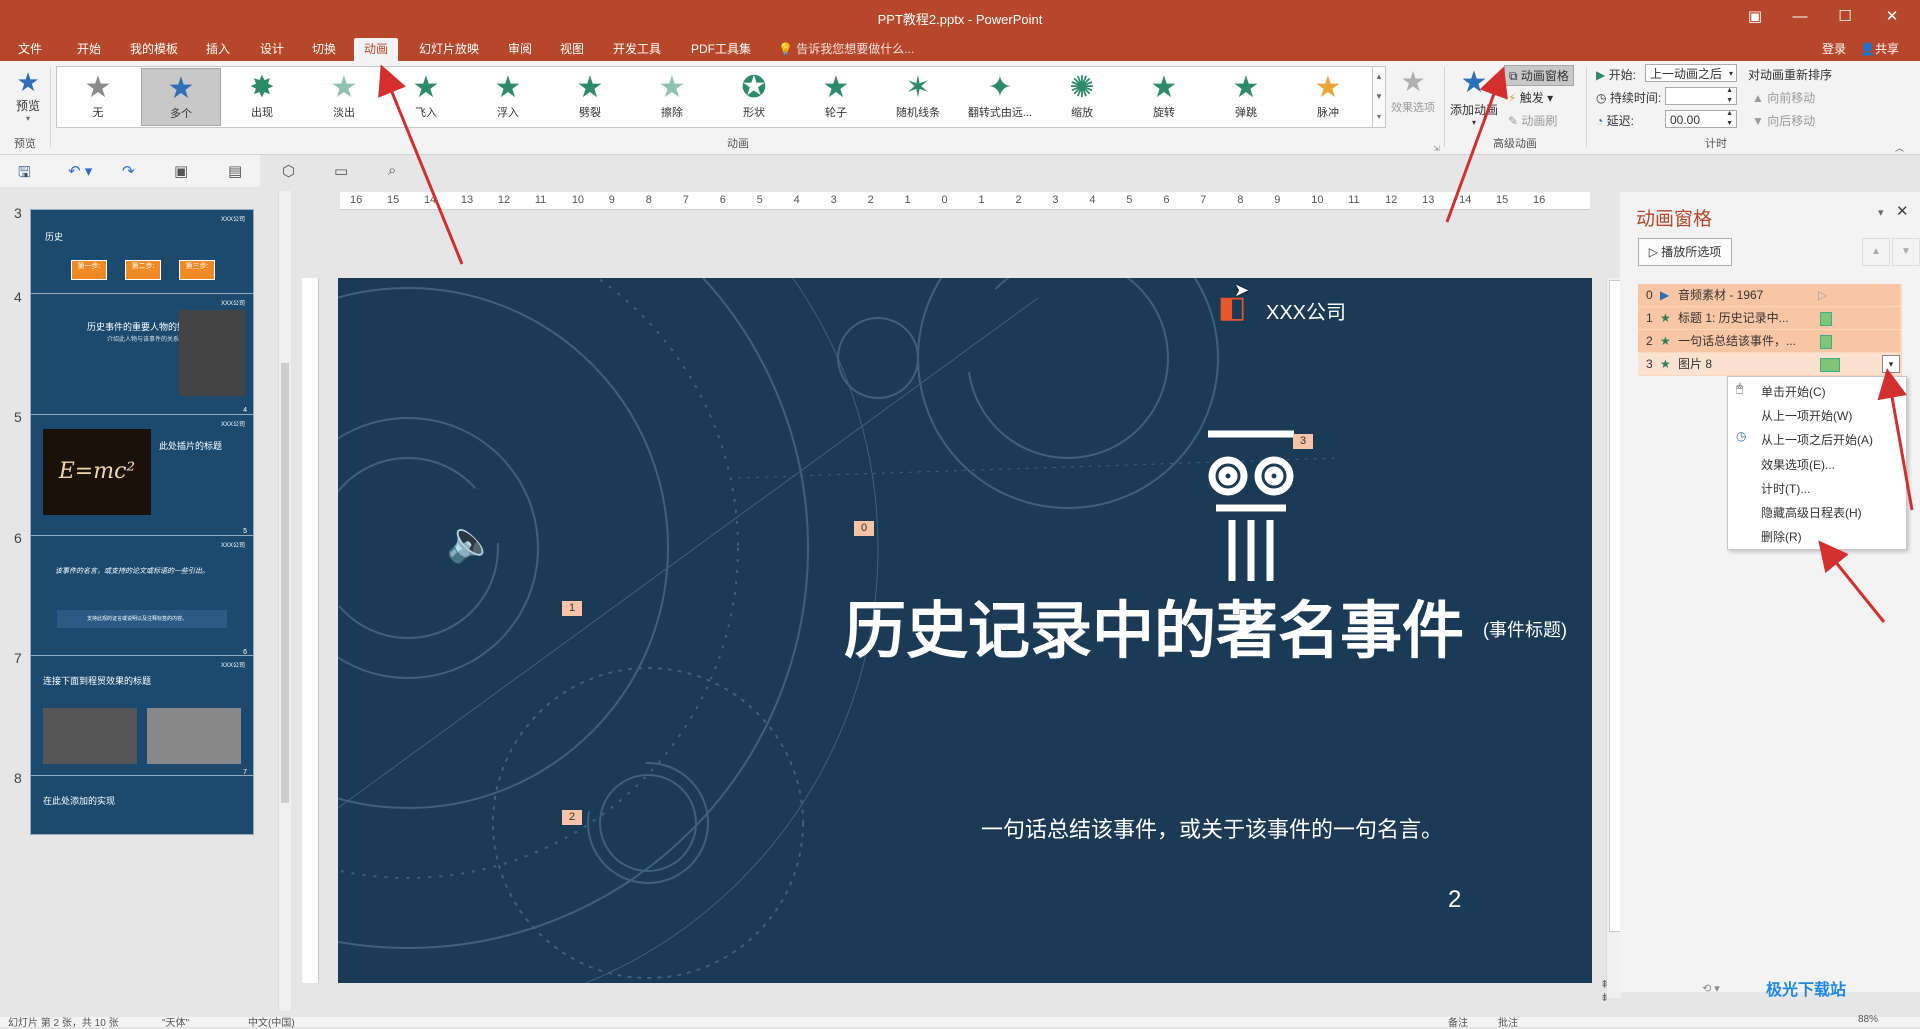 This screenshot has height=1029, width=1920. I want to click on tab-home: 开始, so click(89, 49).